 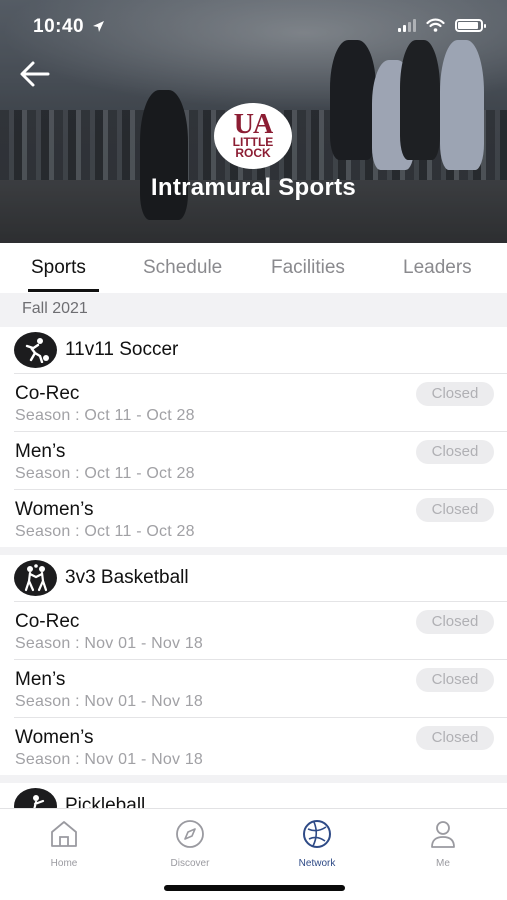 I want to click on basketball-icon, so click(x=35, y=578).